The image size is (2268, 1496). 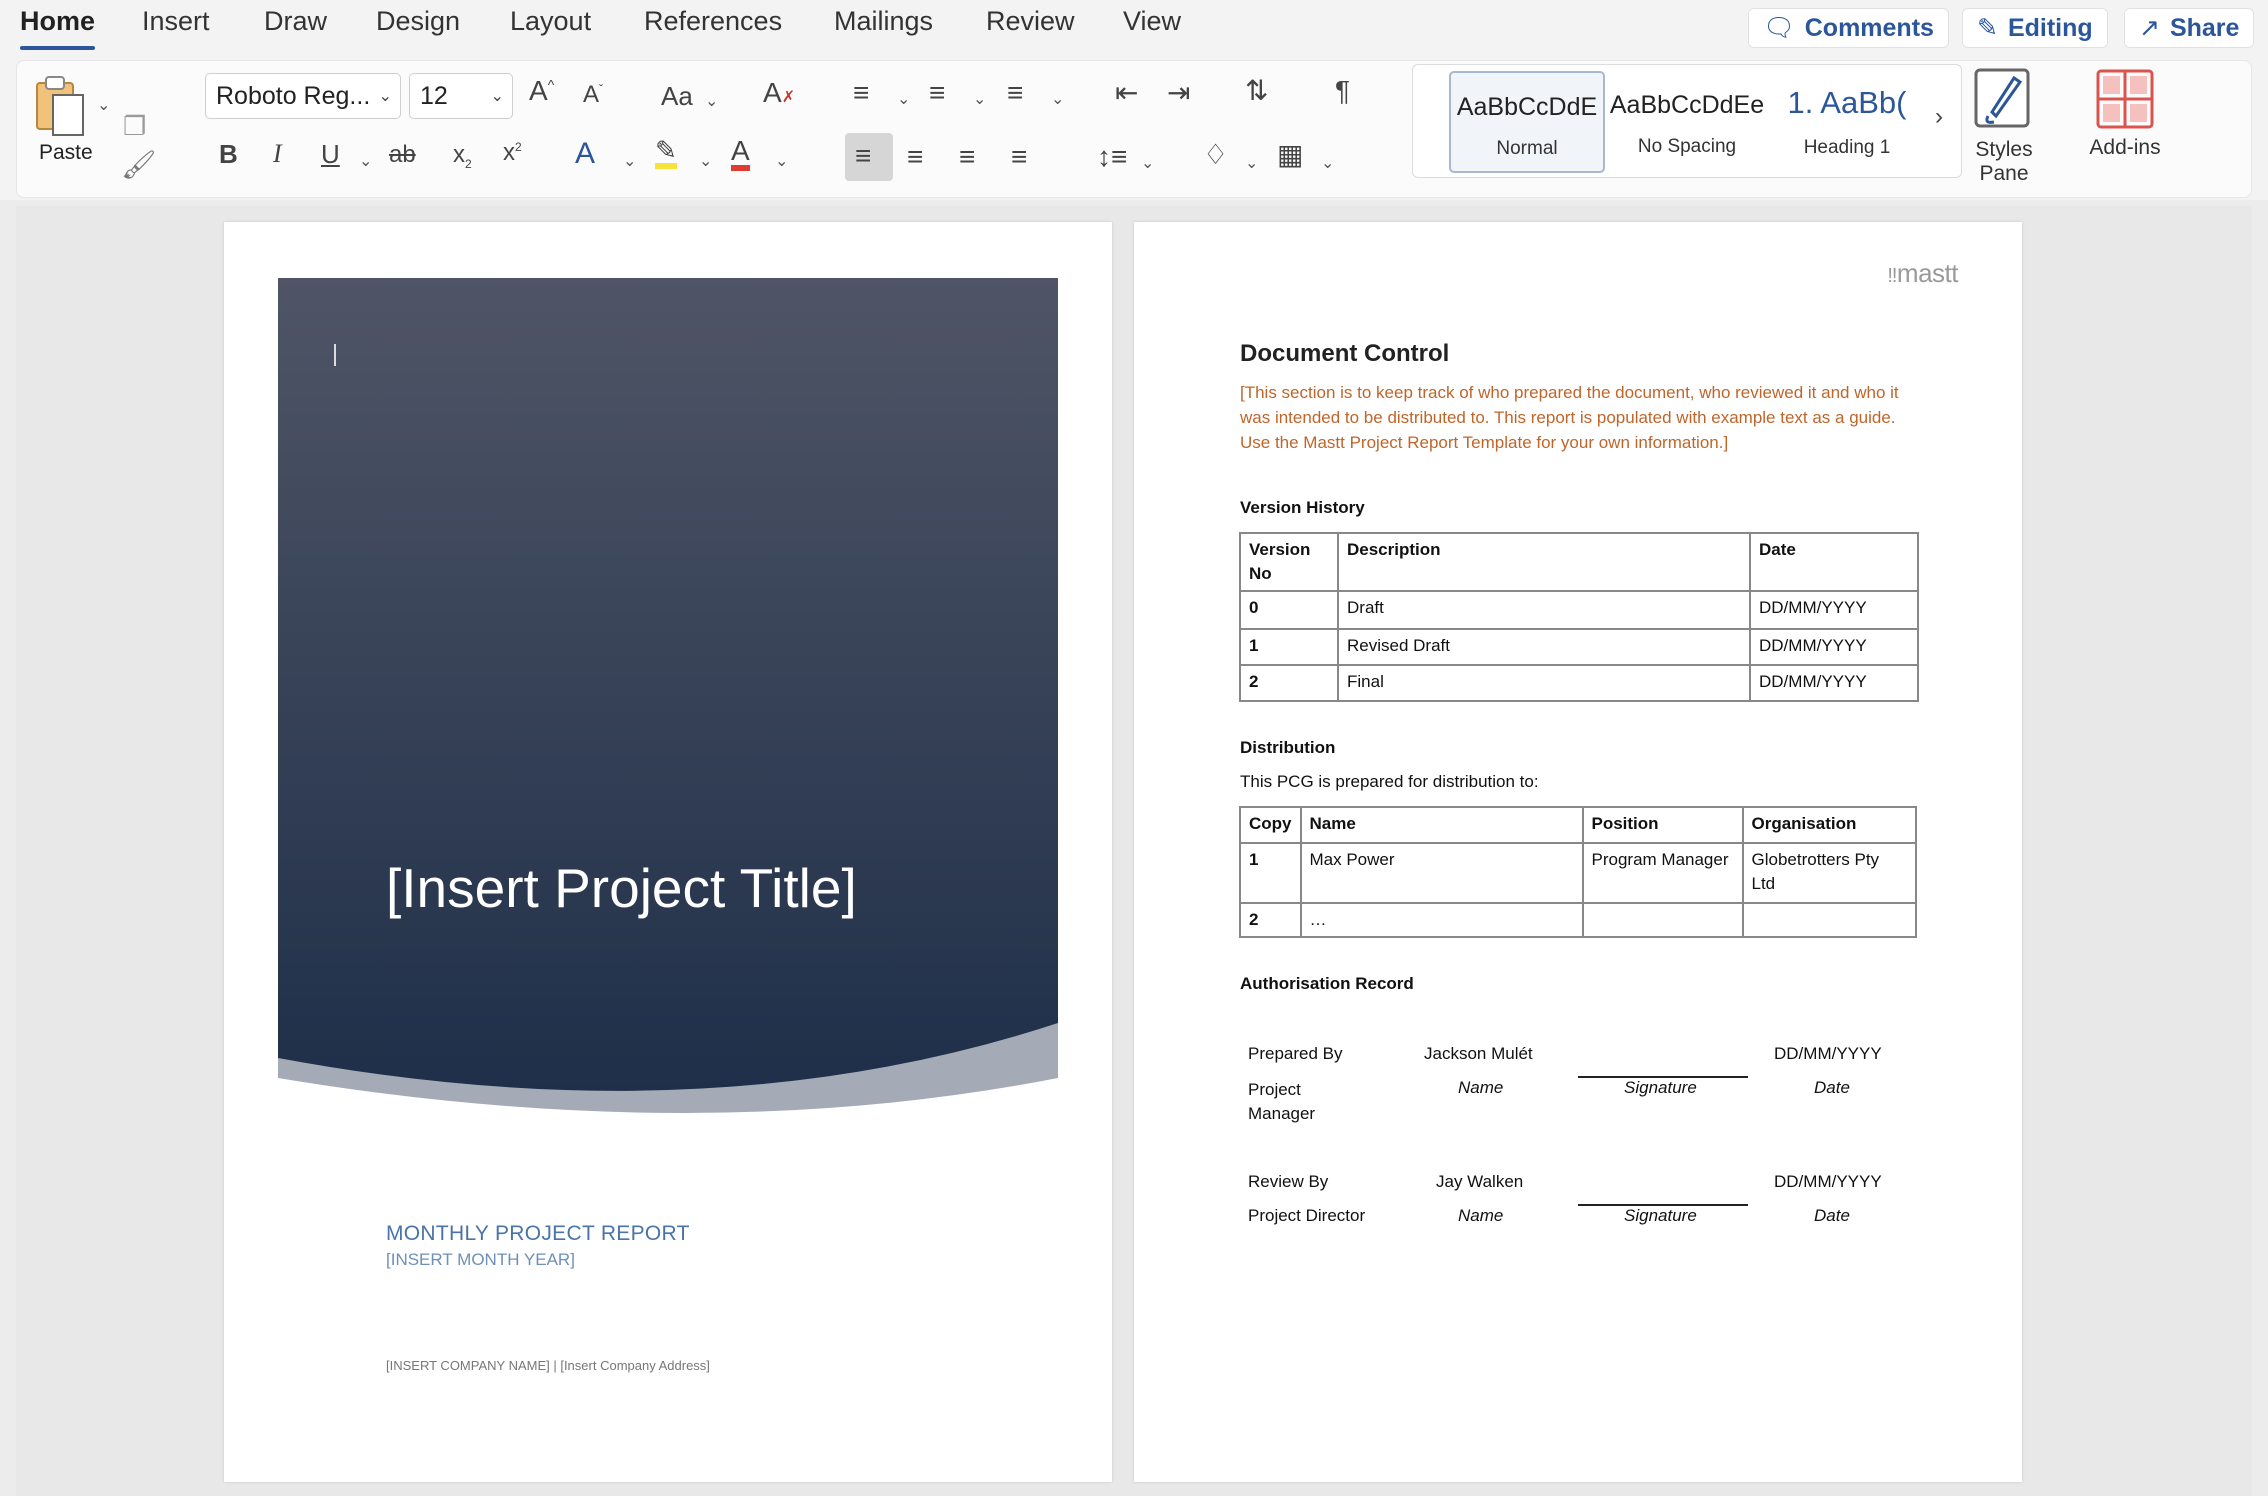 I want to click on shading-chevron-icon: ⌄, so click(x=1251, y=163).